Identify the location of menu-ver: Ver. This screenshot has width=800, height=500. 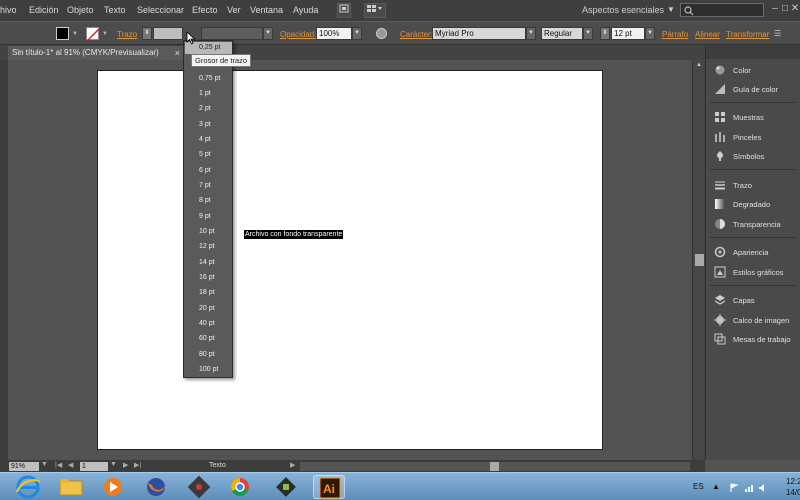
(234, 10).